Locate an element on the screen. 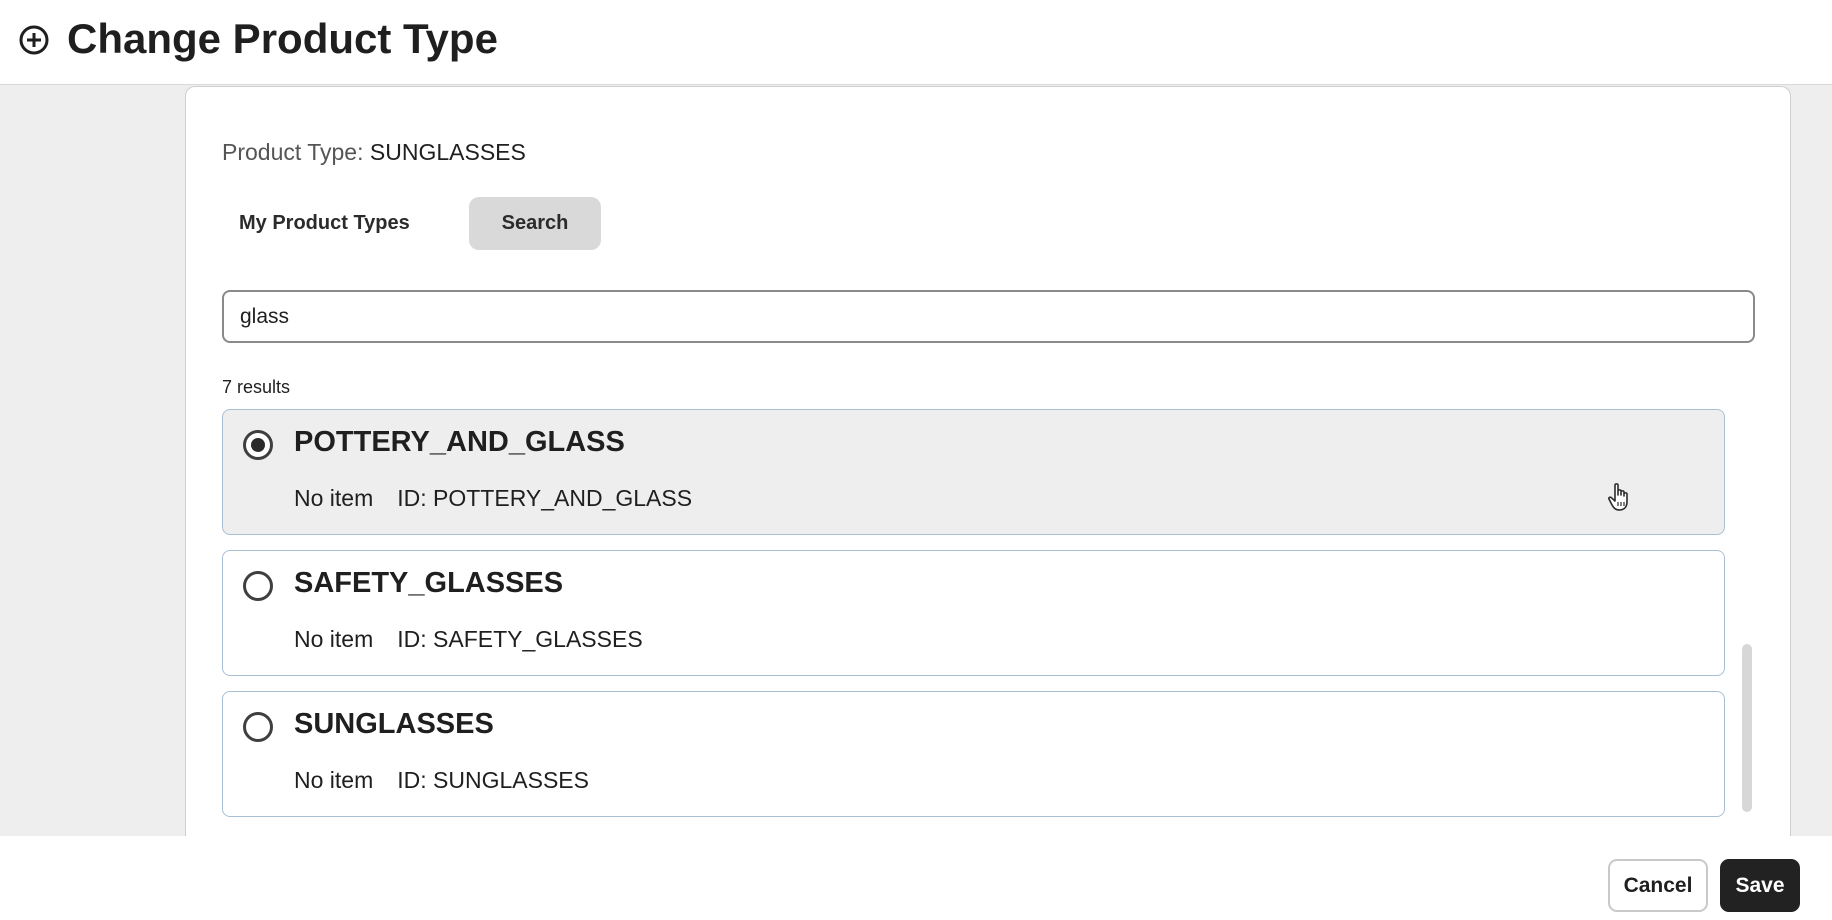 Image resolution: width=1832 pixels, height=920 pixels. tab-search: Search is located at coordinates (535, 223).